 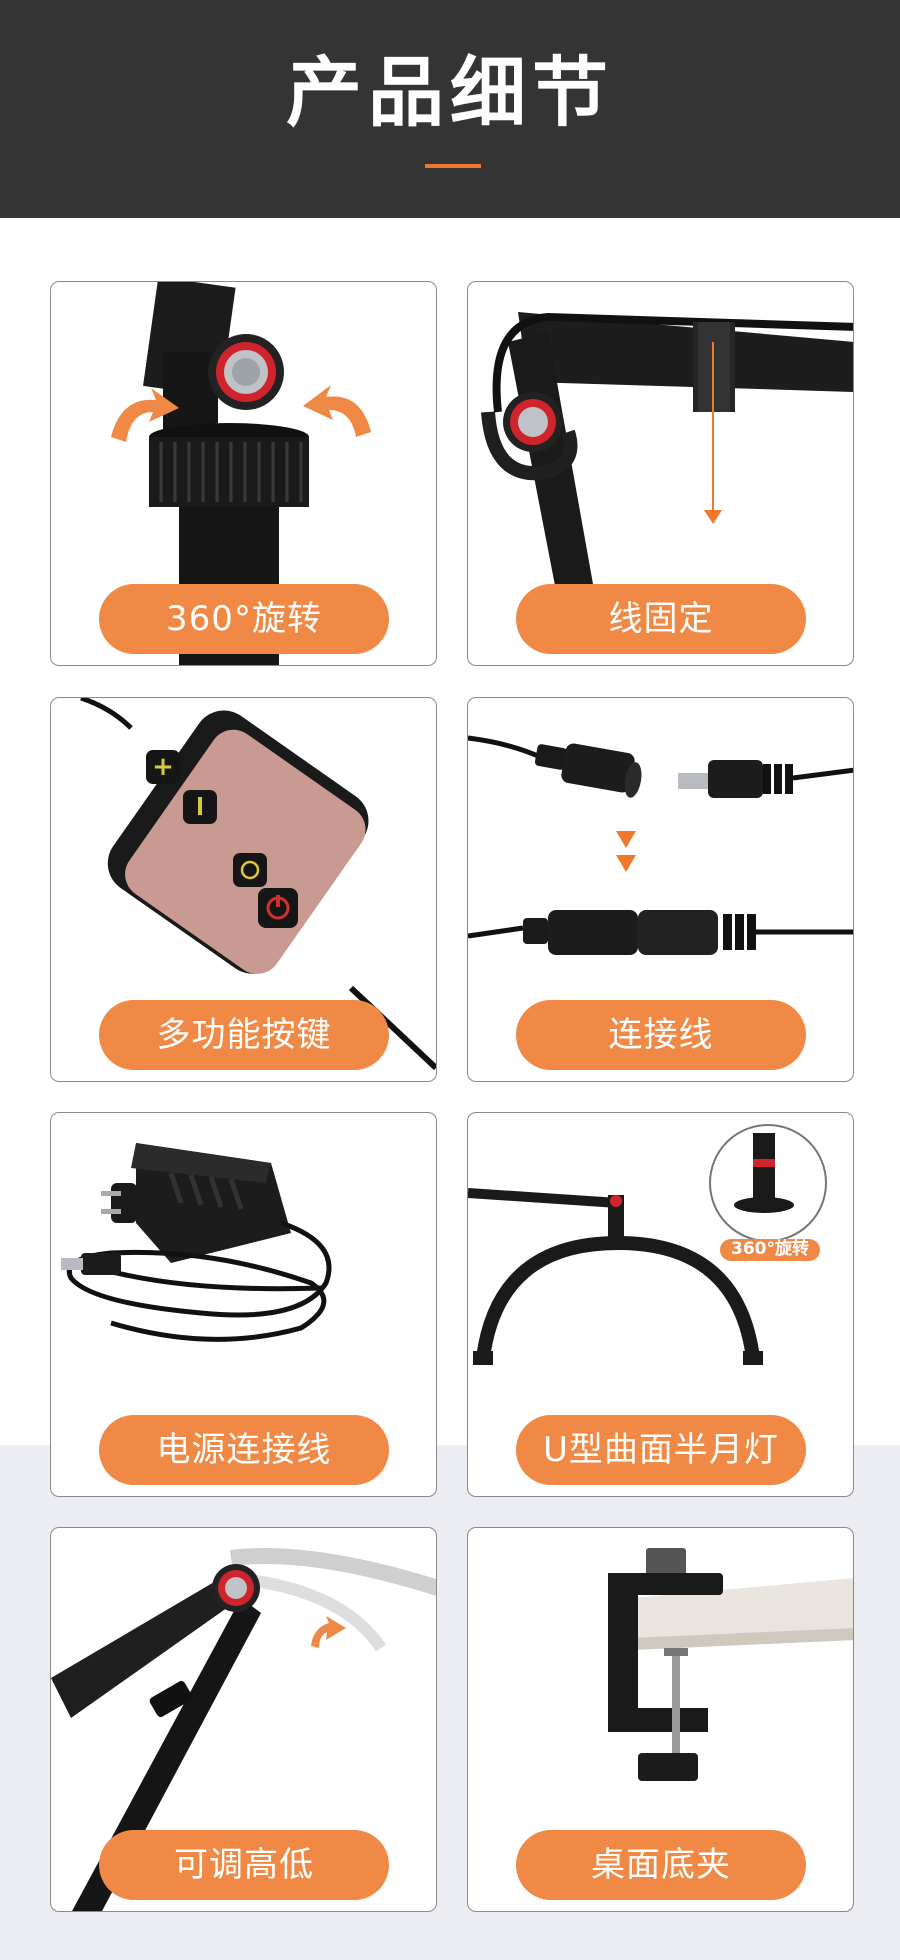 What do you see at coordinates (770, 1249) in the screenshot?
I see `rotation-badge: 360°旋转` at bounding box center [770, 1249].